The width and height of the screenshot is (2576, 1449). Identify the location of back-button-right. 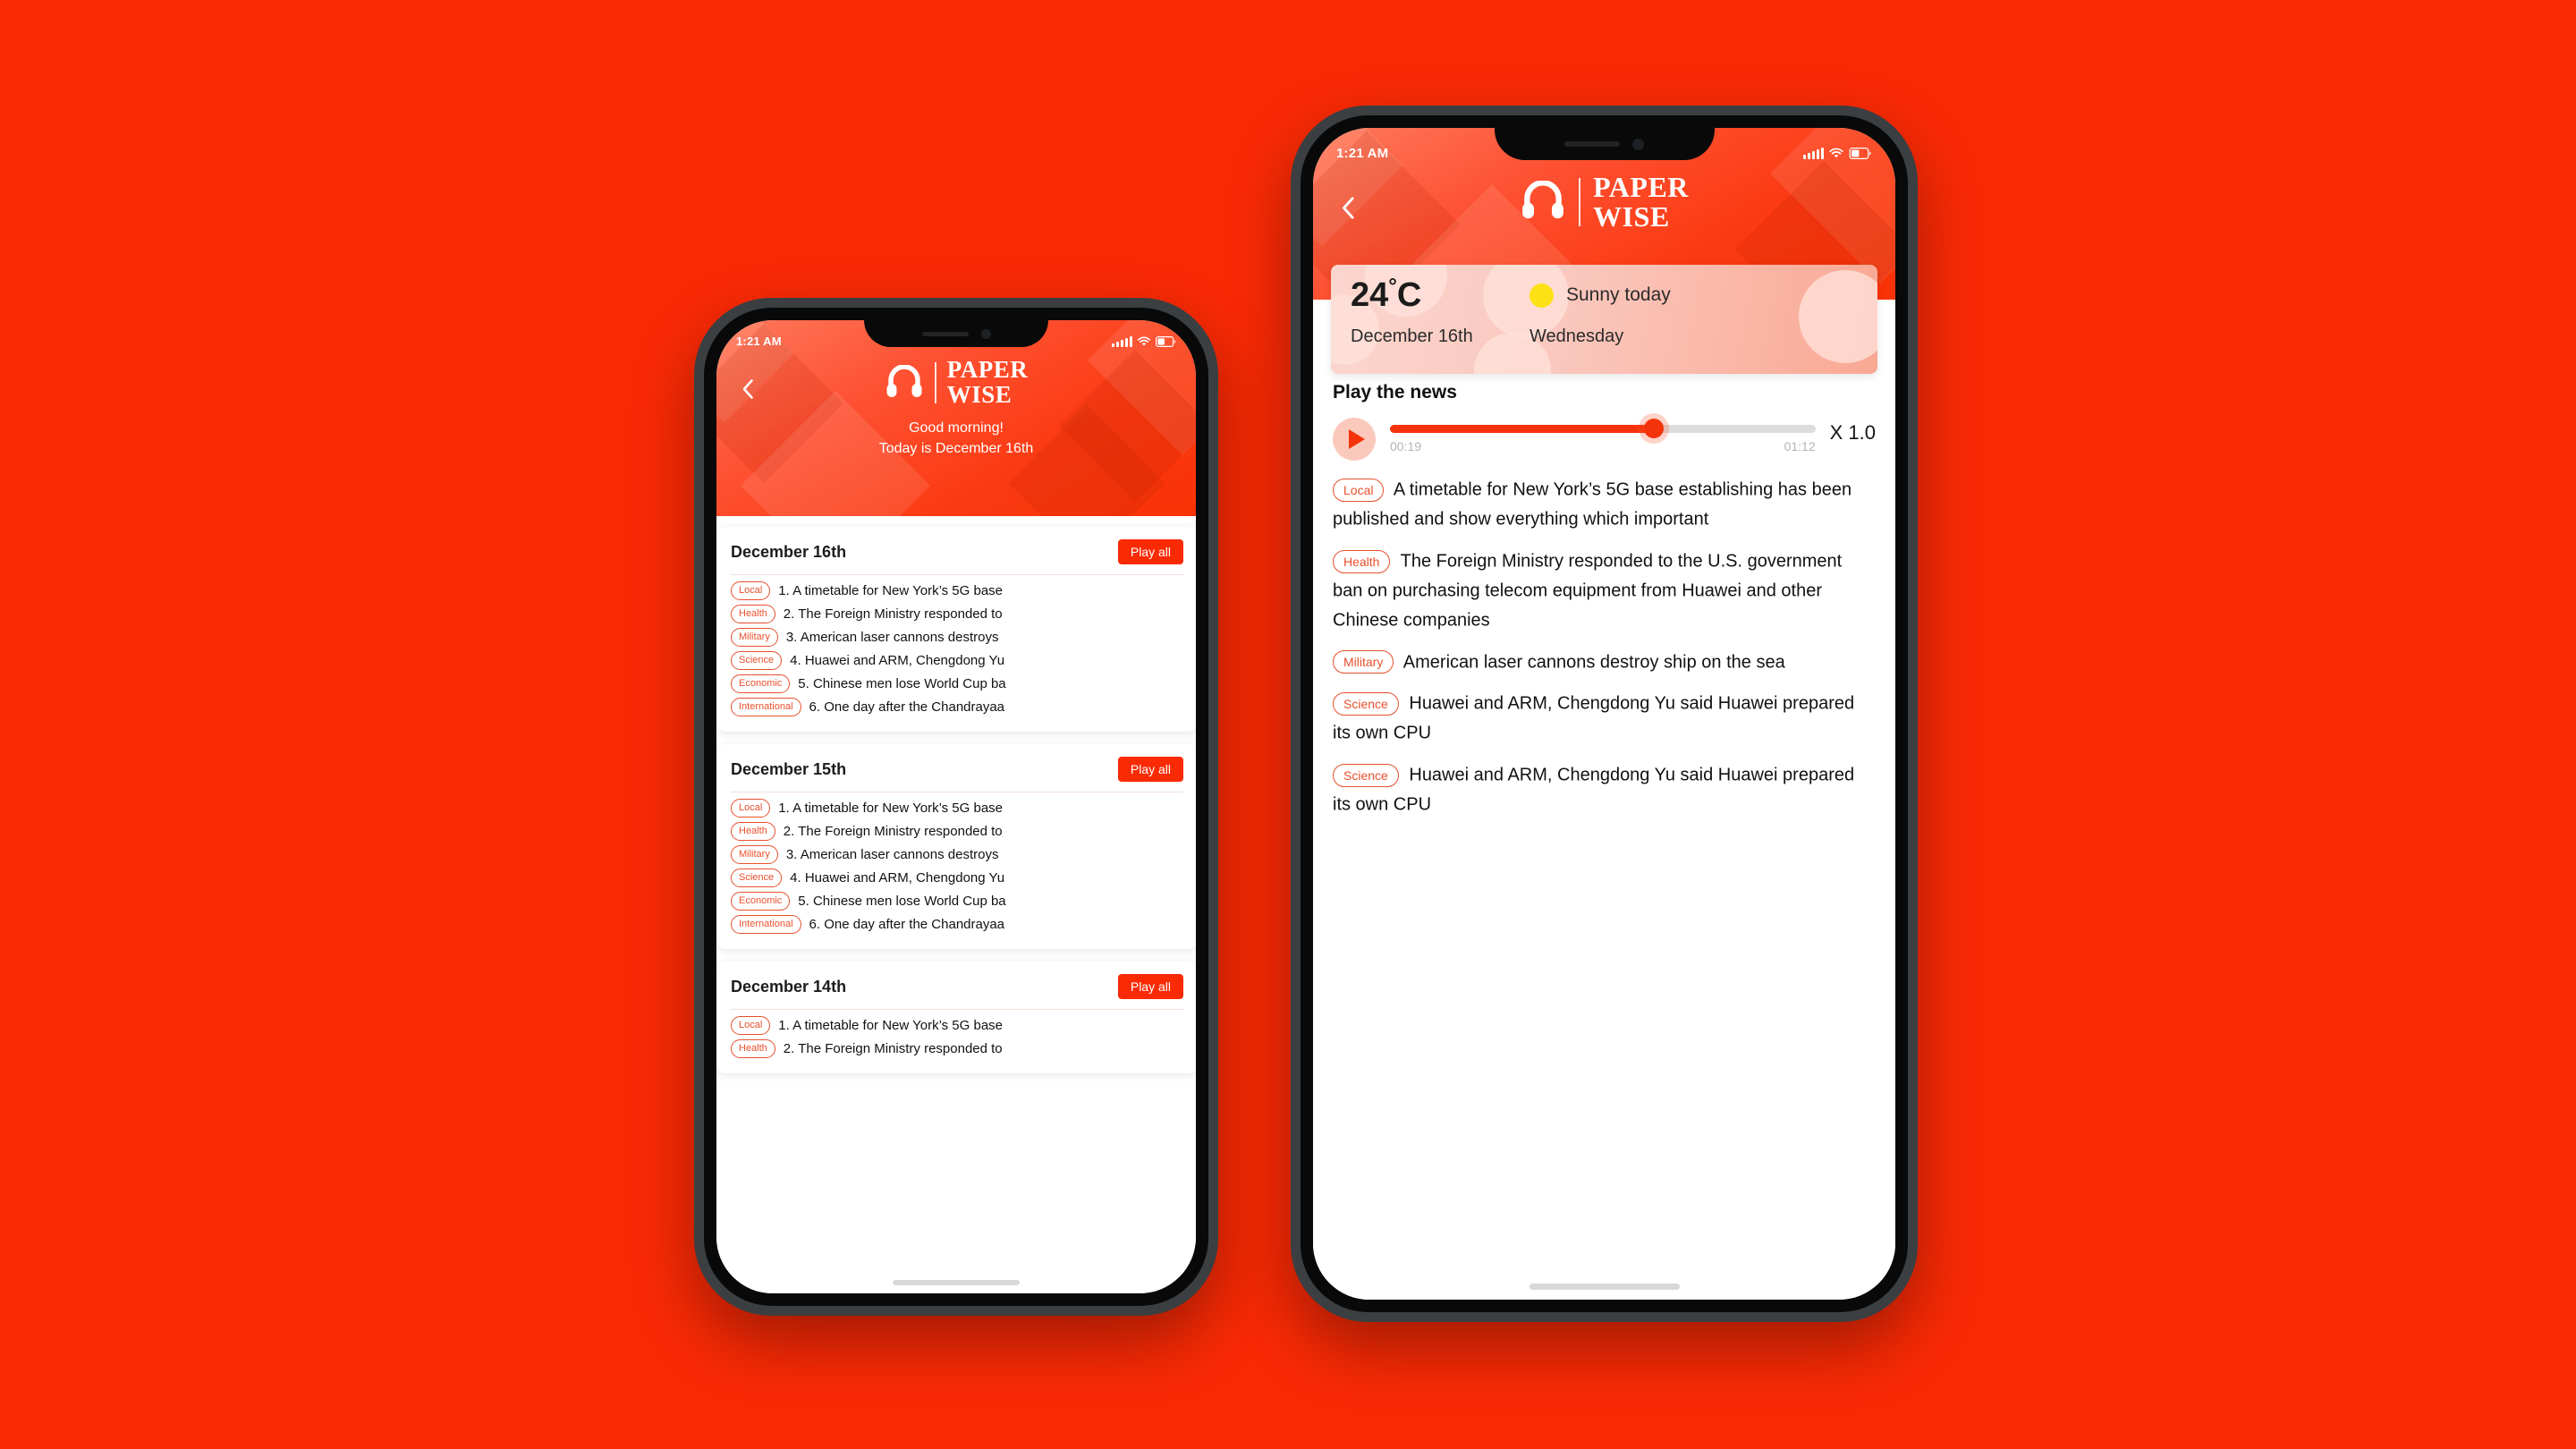
(1348, 207).